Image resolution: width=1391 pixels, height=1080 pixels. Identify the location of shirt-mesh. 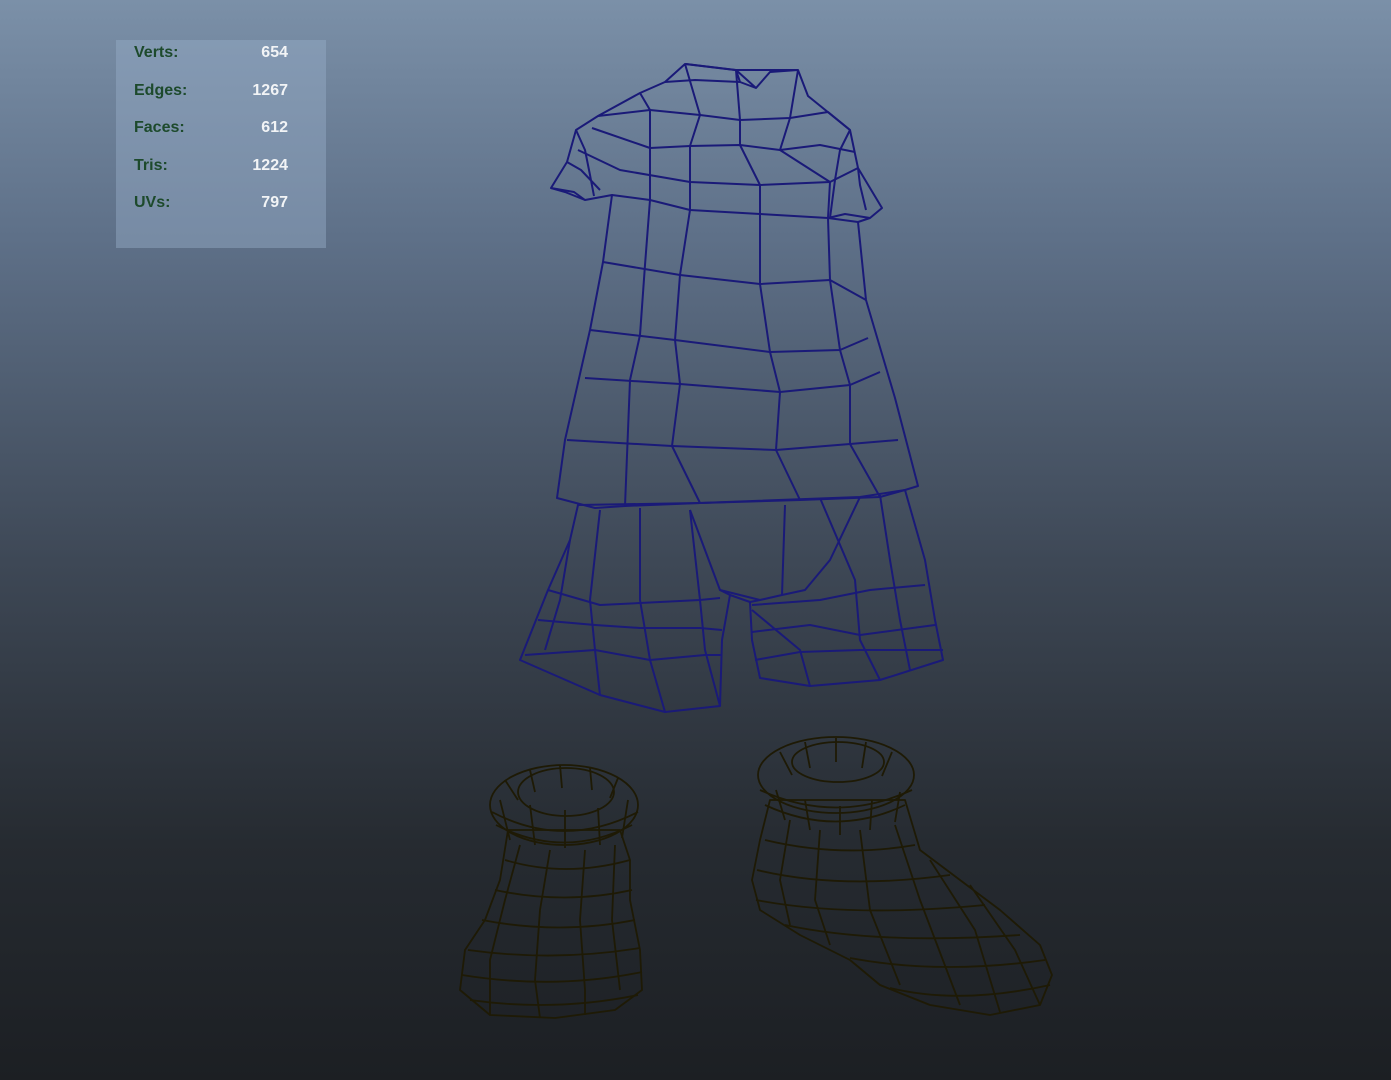
(734, 286).